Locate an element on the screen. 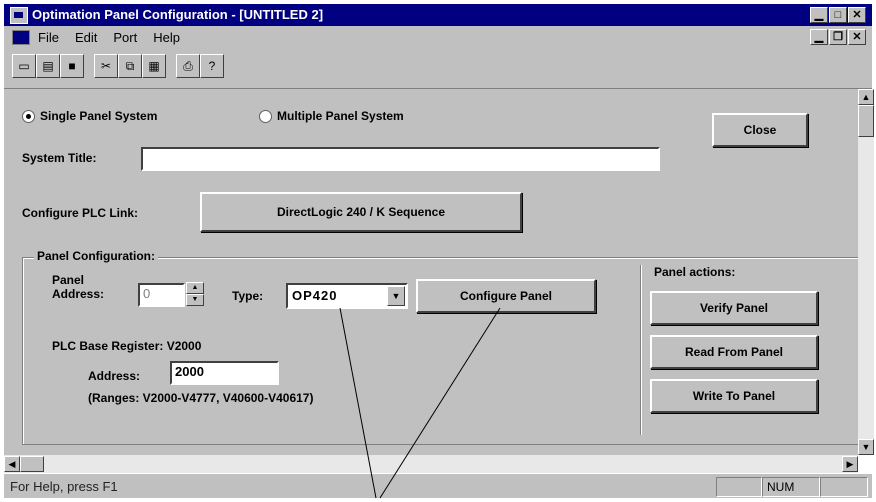 The height and width of the screenshot is (502, 876). callout-lines is located at coordinates (420, 403).